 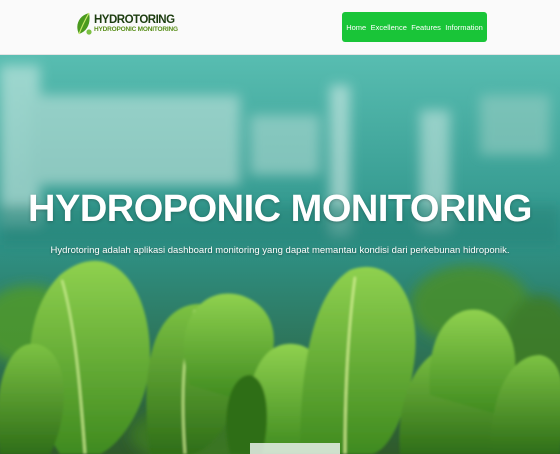 What do you see at coordinates (280, 209) in the screenshot?
I see `hero-title: HYDROPONIC MONITORING` at bounding box center [280, 209].